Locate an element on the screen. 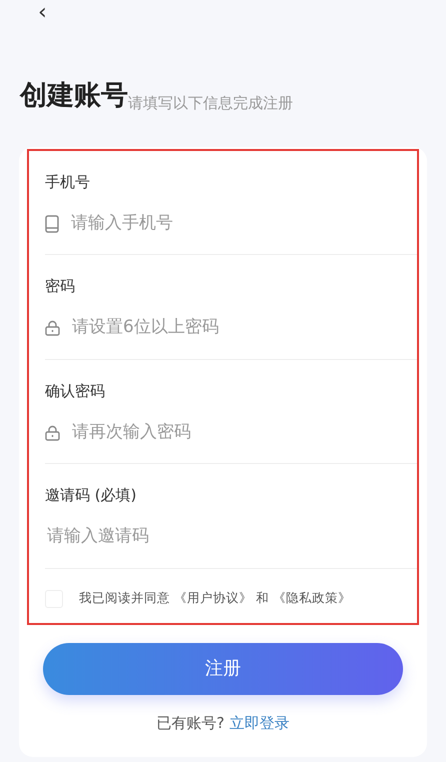  login-prompt: 已有账号? is located at coordinates (190, 723).